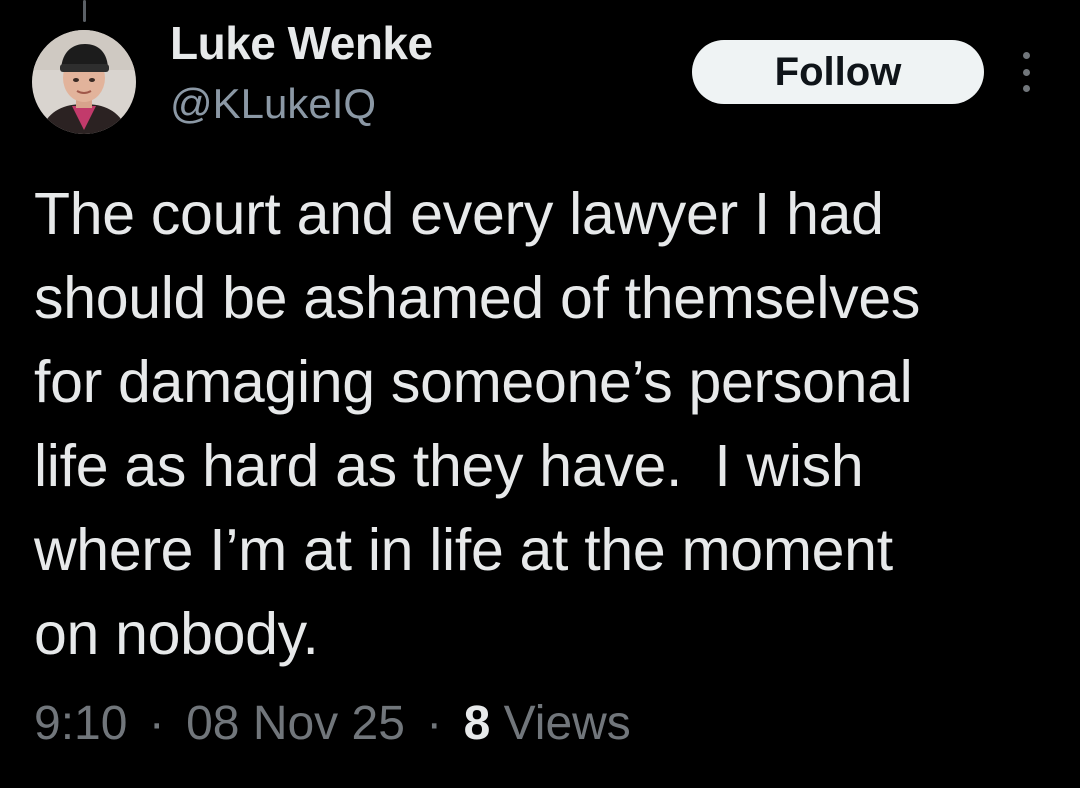 The height and width of the screenshot is (788, 1080). What do you see at coordinates (301, 43) in the screenshot?
I see `display-name: Luke Wenke` at bounding box center [301, 43].